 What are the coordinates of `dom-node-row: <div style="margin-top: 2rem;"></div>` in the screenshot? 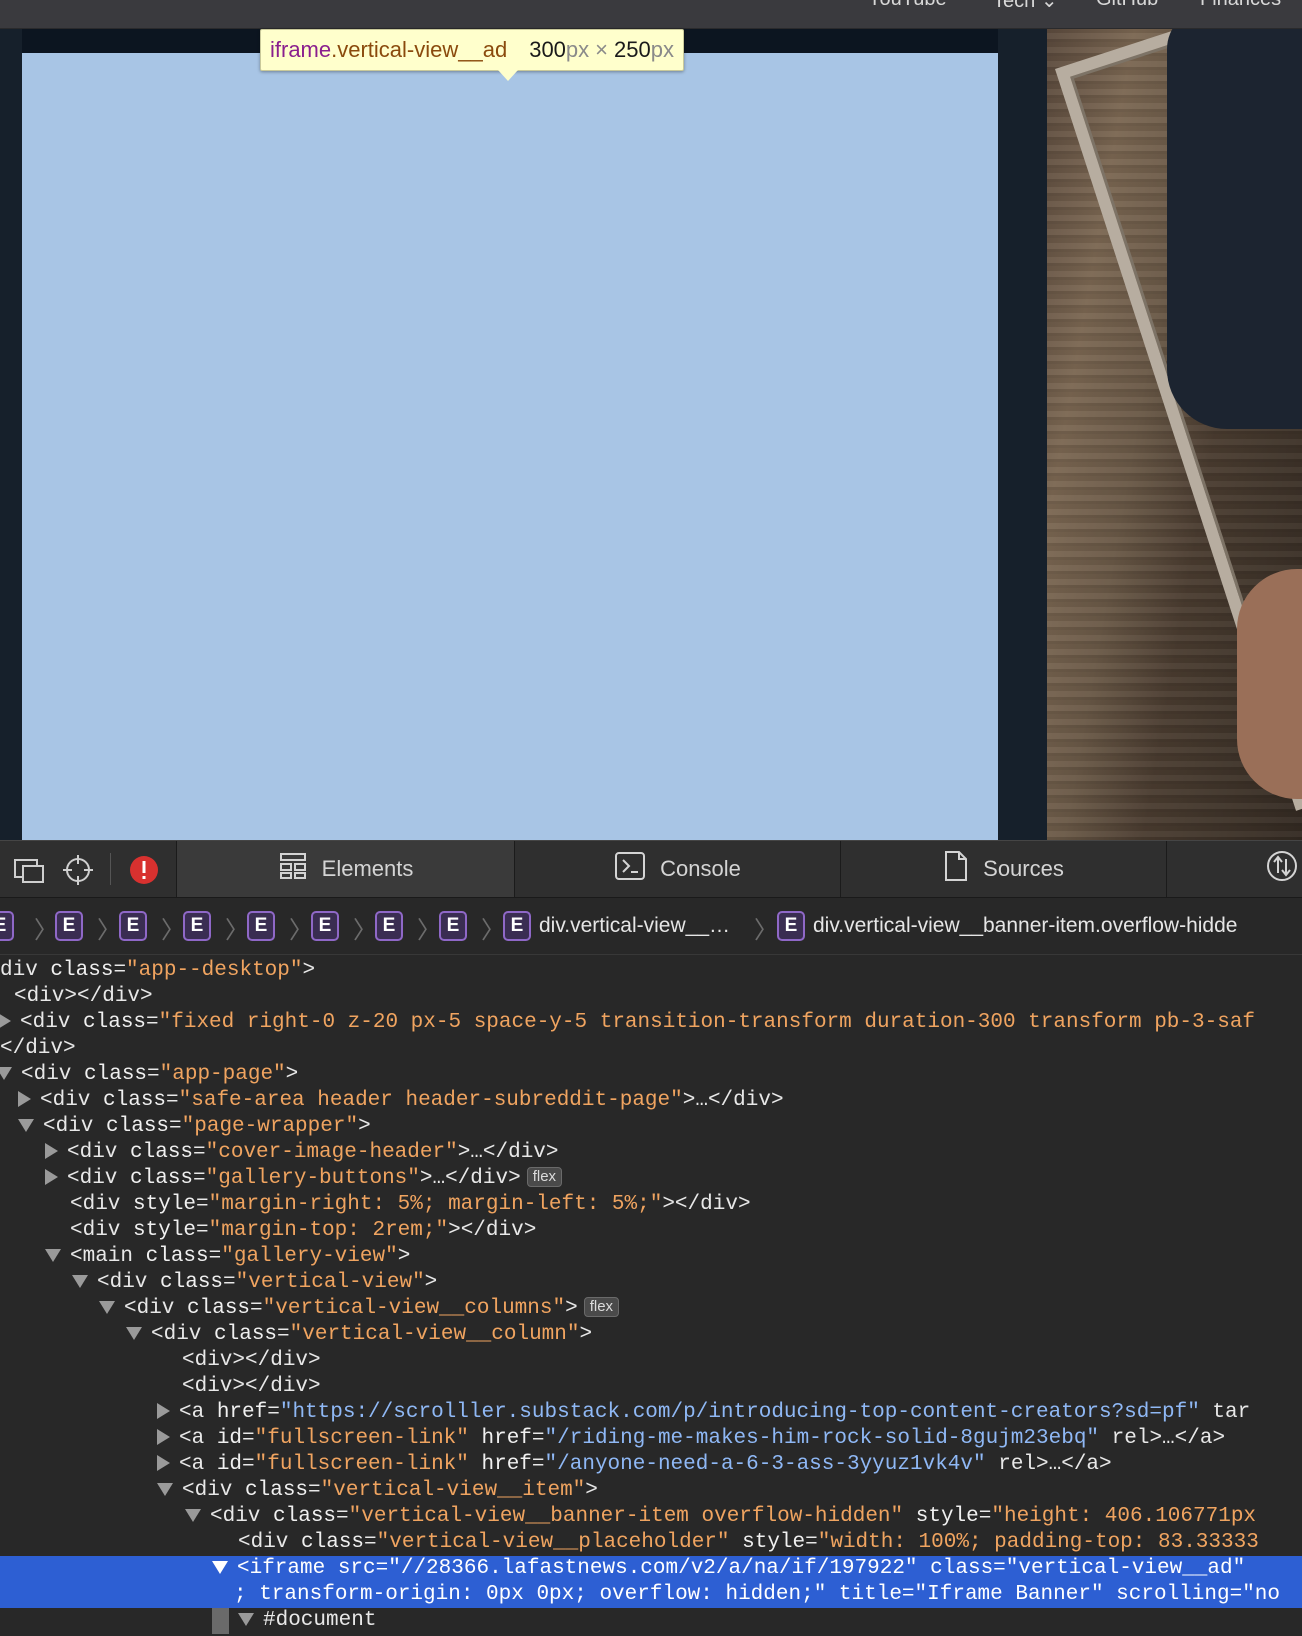 It's located at (651, 1231).